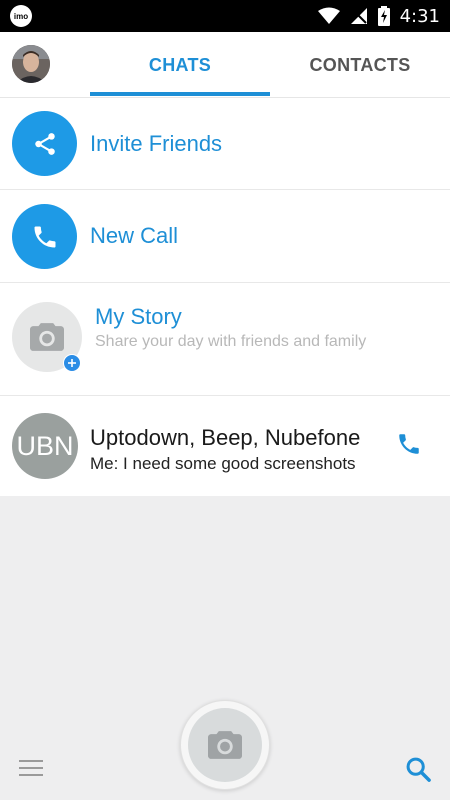 This screenshot has width=450, height=800. I want to click on profile-avatar, so click(31, 64).